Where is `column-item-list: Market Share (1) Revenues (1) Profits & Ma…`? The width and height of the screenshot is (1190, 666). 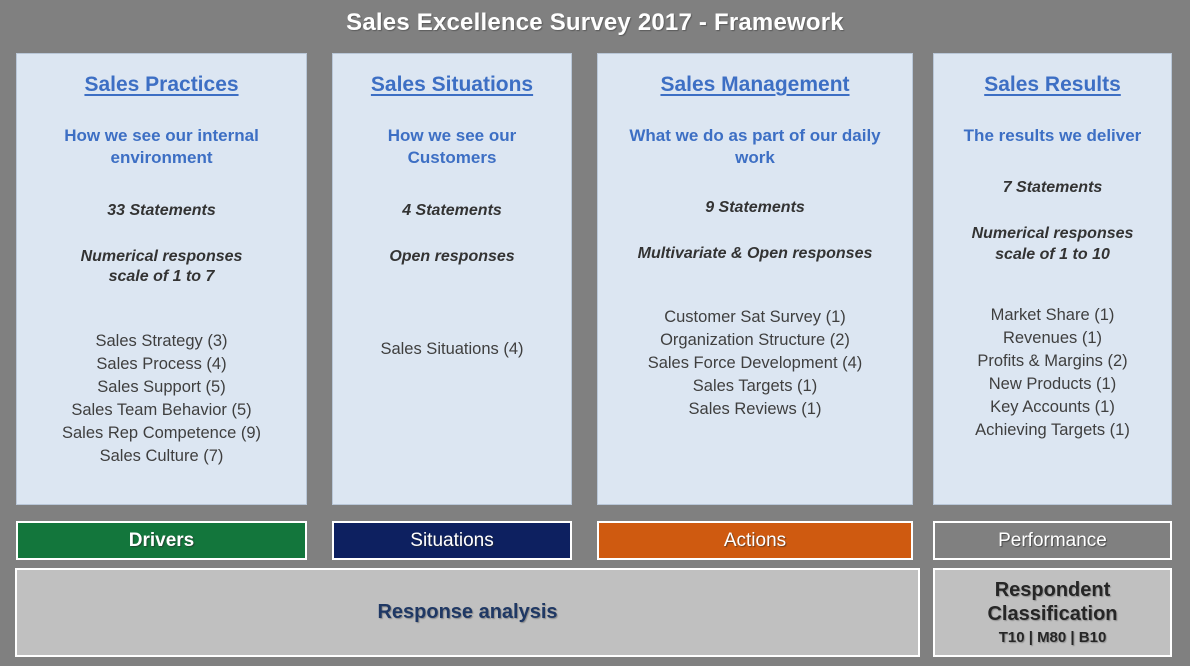
column-item-list: Market Share (1) Revenues (1) Profits & Ma… is located at coordinates (1052, 373).